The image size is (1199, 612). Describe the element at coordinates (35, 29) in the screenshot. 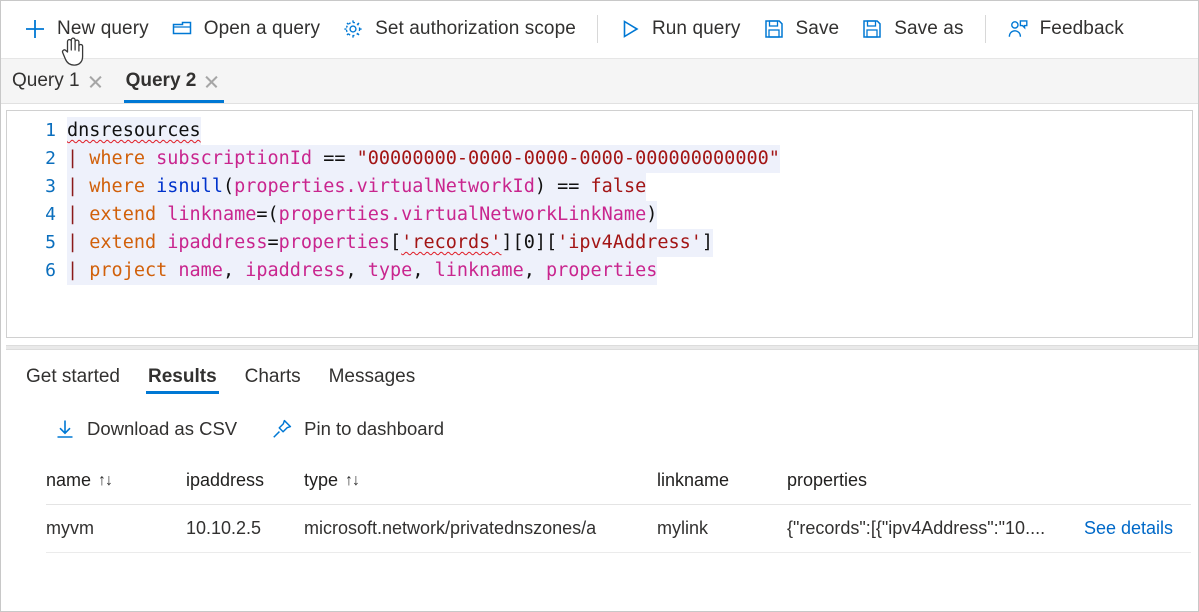

I see `plus-icon` at that location.